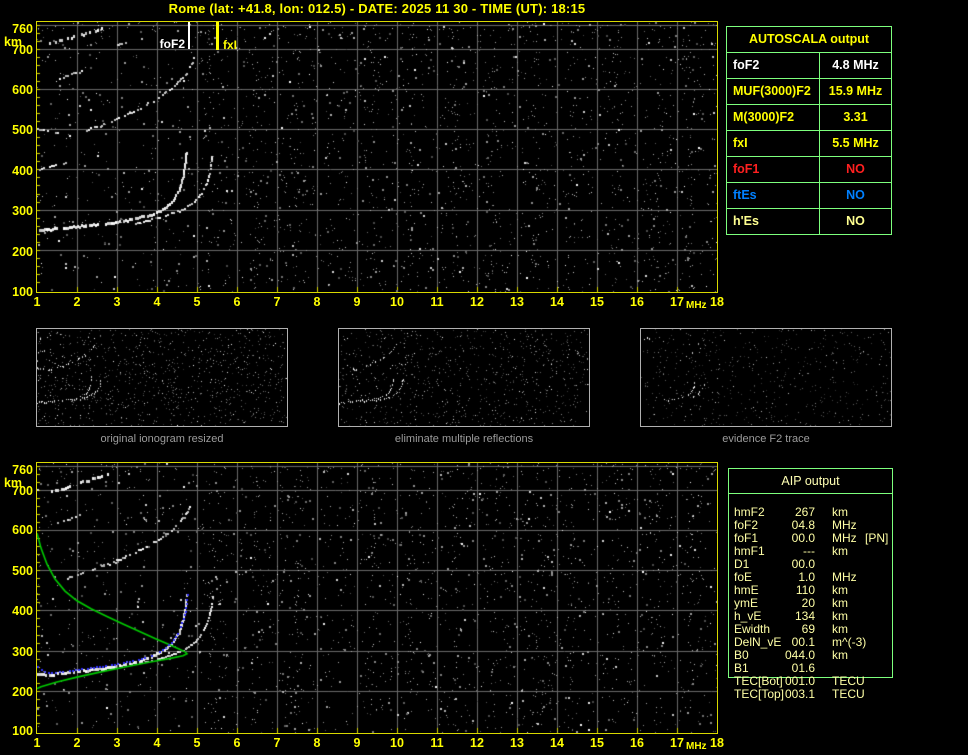 The image size is (968, 755). I want to click on thumbnail-caption-reflections: eliminate multiple reflections, so click(464, 439).